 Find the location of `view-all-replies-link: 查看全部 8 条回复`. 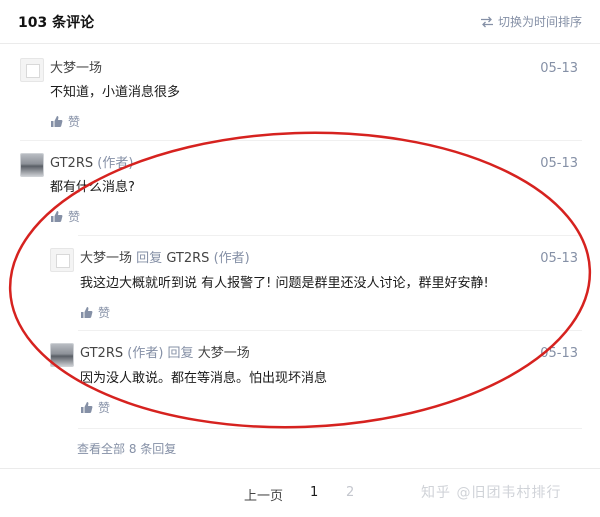

view-all-replies-link: 查看全部 8 条回复 is located at coordinates (126, 448).